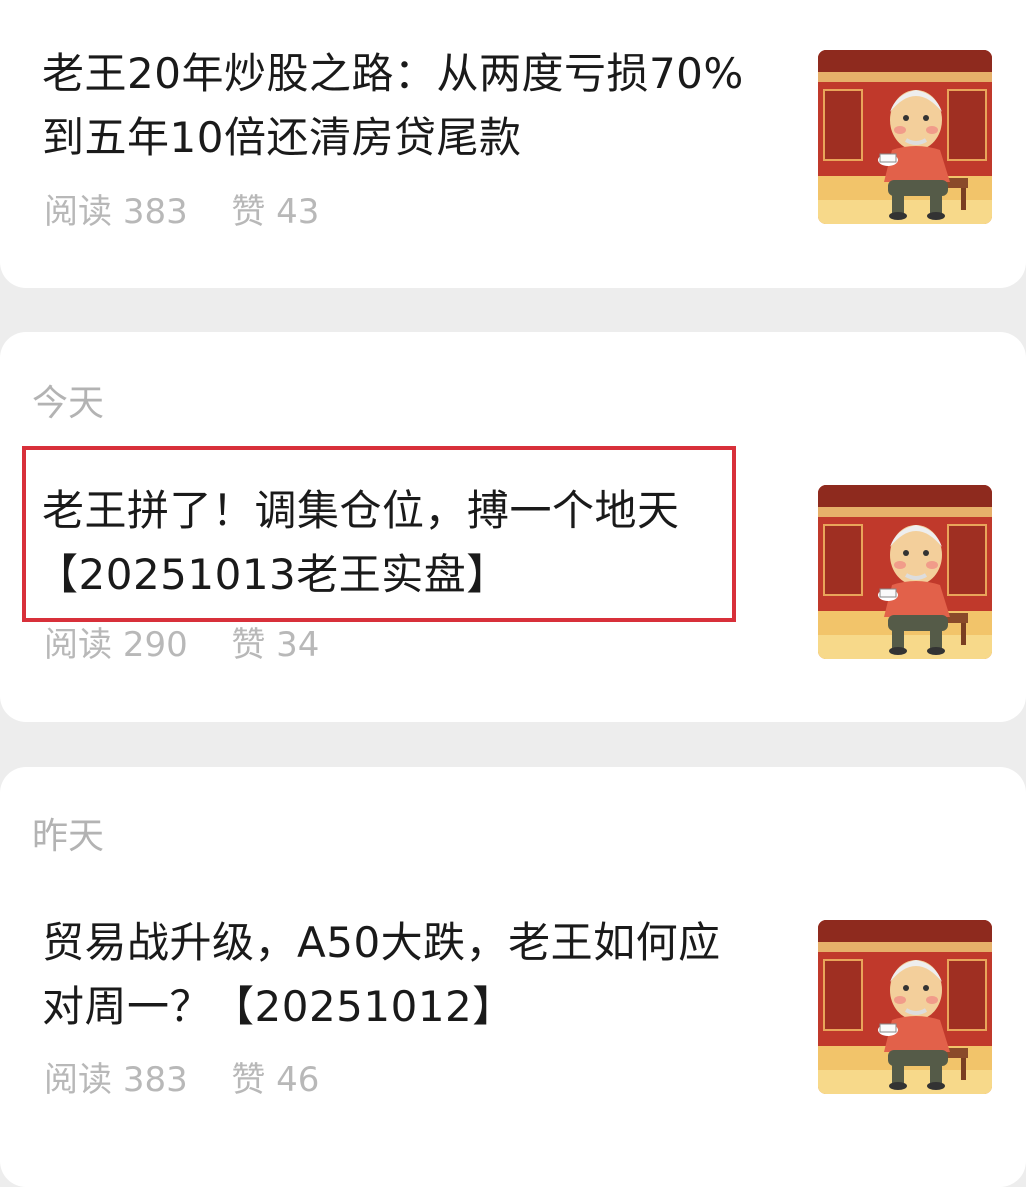 The width and height of the screenshot is (1026, 1187). What do you see at coordinates (393, 73) in the screenshot?
I see `article-title-line: 老王20年炒股之路：从两度亏损70%` at bounding box center [393, 73].